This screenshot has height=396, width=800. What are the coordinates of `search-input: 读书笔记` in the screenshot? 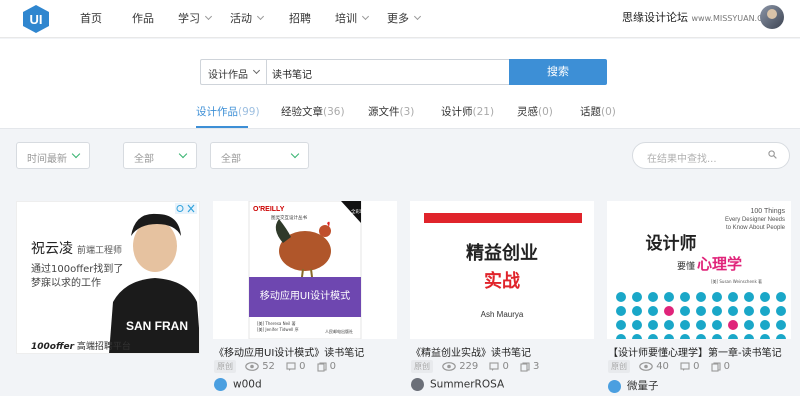 It's located at (388, 72).